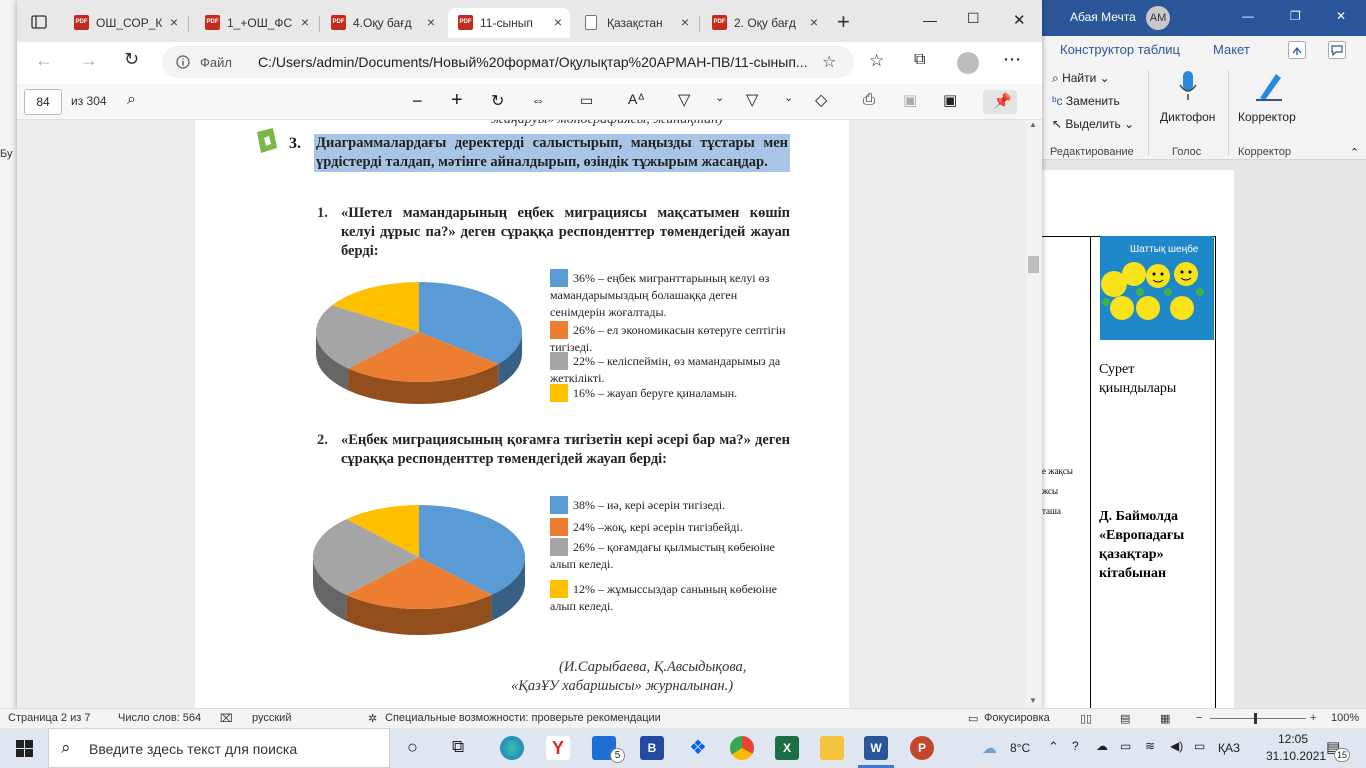 This screenshot has width=1366, height=768. What do you see at coordinates (49, 718) in the screenshot?
I see `page-status: Страница 2 из 7` at bounding box center [49, 718].